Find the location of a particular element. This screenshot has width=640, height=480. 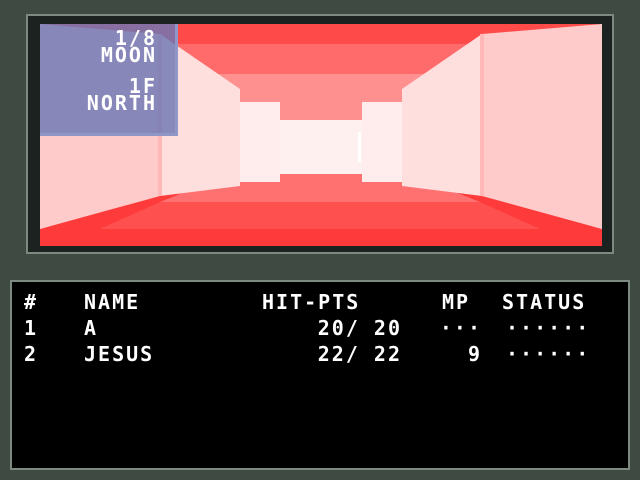

right-wall-far is located at coordinates (382, 142).